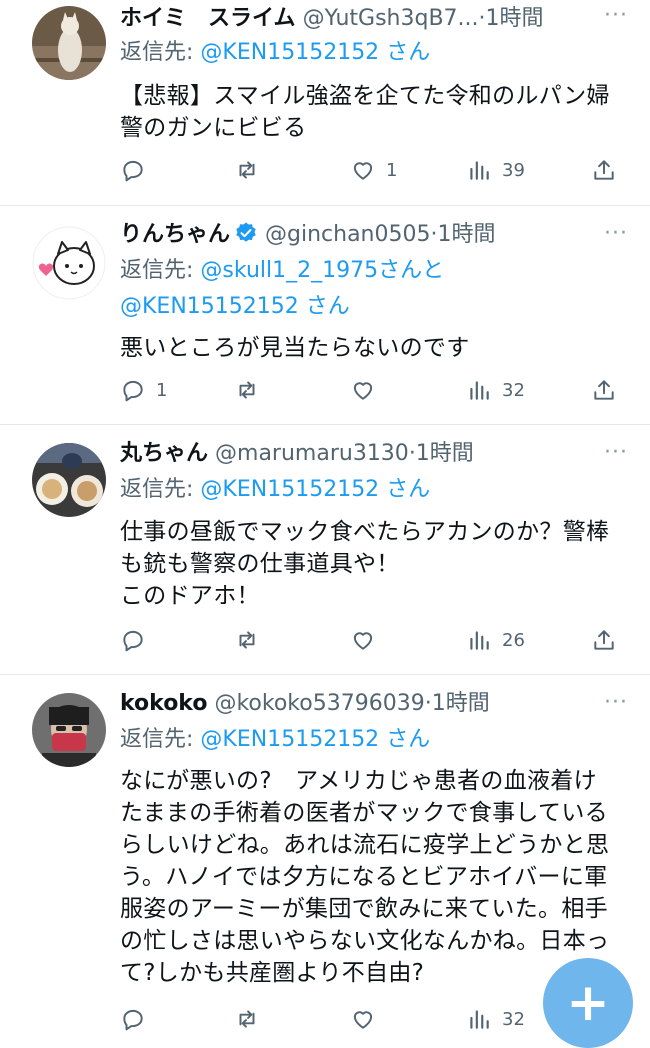 The width and height of the screenshot is (650, 1048). I want to click on tweet-text: 悪いところが見当たらないのです, so click(295, 348).